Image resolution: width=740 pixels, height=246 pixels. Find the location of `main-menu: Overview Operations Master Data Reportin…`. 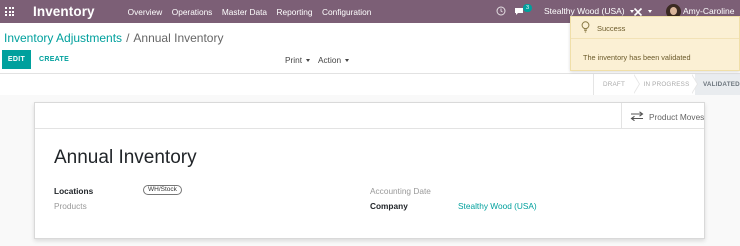

main-menu: Overview Operations Master Data Reportin… is located at coordinates (254, 12).